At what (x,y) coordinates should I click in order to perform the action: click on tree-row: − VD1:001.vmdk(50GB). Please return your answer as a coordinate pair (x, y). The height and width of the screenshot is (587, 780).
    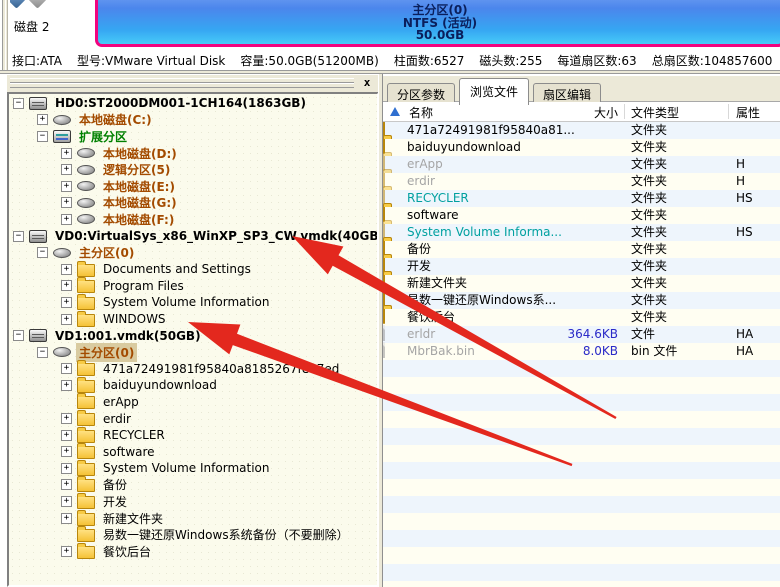
    Looking at the image, I should click on (193, 335).